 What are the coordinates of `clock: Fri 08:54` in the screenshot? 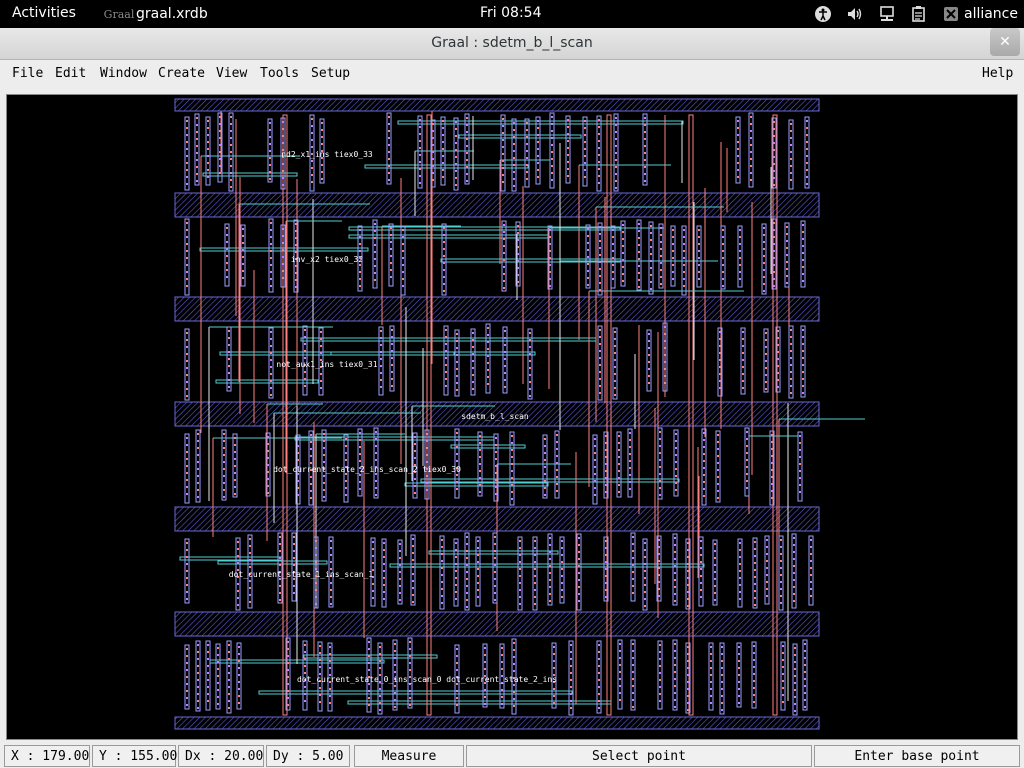 It's located at (510, 13).